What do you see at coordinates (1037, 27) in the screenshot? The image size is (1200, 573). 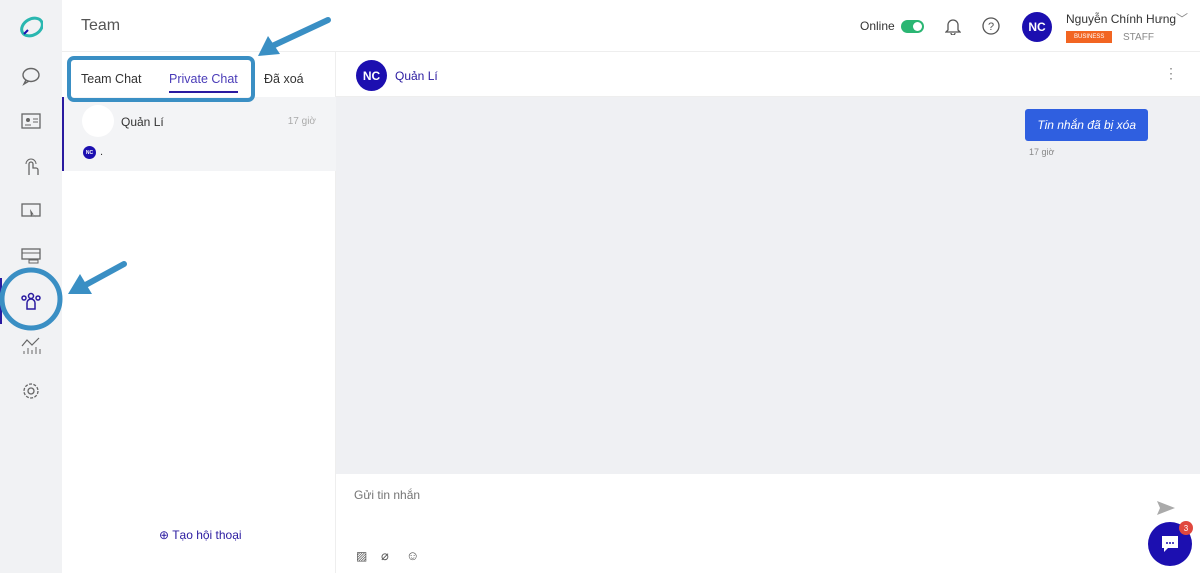 I see `user-avatar: NC` at bounding box center [1037, 27].